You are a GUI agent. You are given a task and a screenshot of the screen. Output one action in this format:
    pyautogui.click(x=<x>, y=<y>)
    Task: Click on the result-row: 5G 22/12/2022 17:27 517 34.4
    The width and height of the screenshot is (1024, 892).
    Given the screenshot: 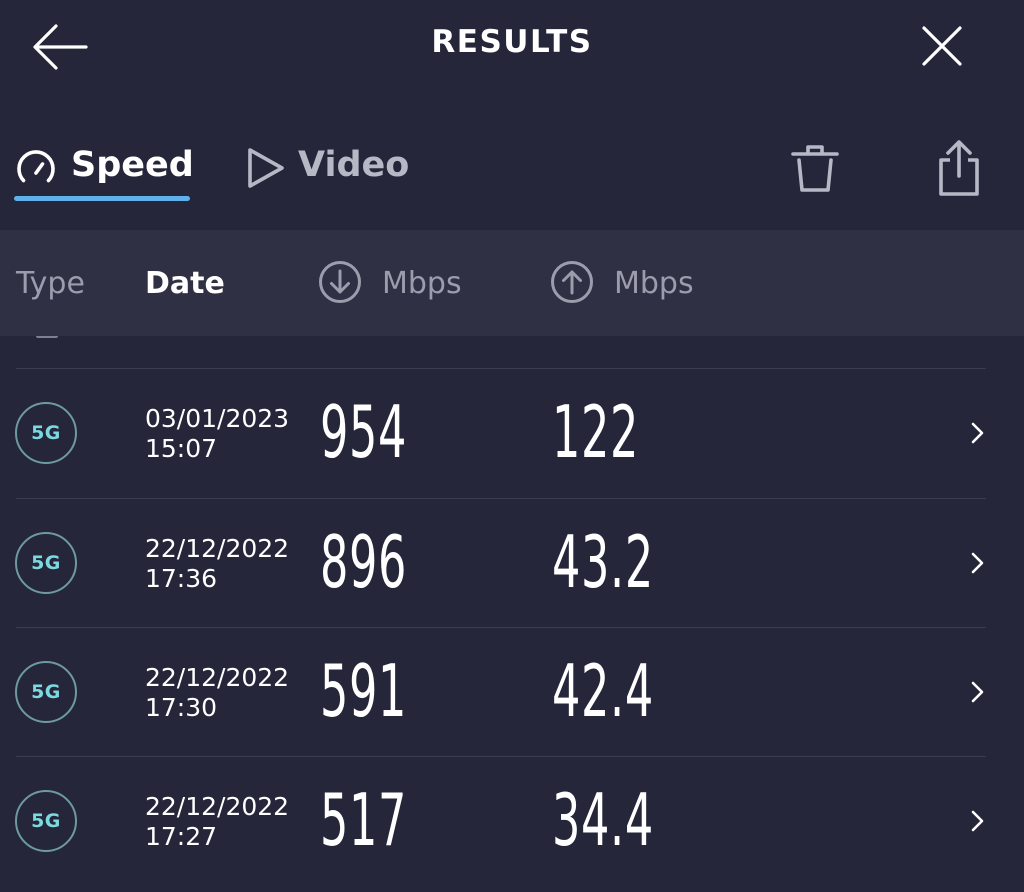 What is the action you would take?
    pyautogui.click(x=512, y=820)
    